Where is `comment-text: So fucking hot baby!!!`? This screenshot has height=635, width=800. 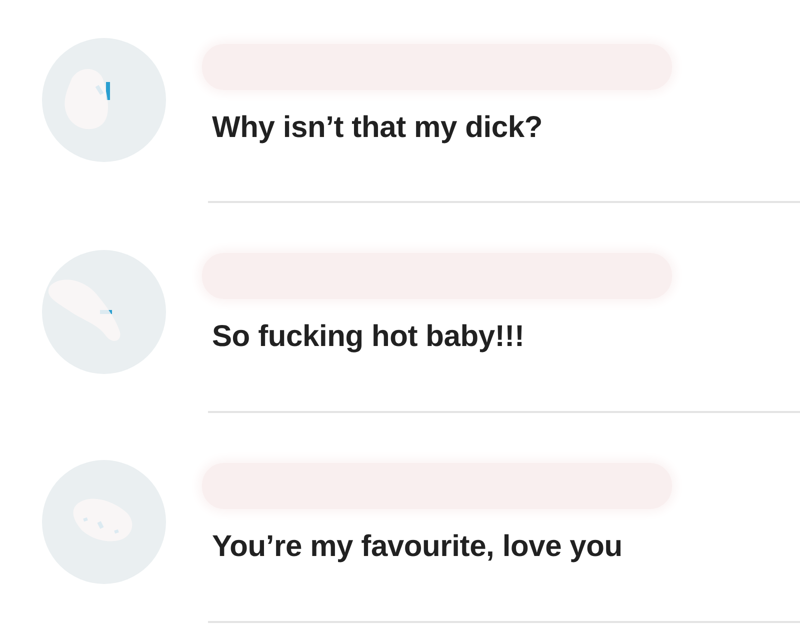
comment-text: So fucking hot baby!!! is located at coordinates (369, 337).